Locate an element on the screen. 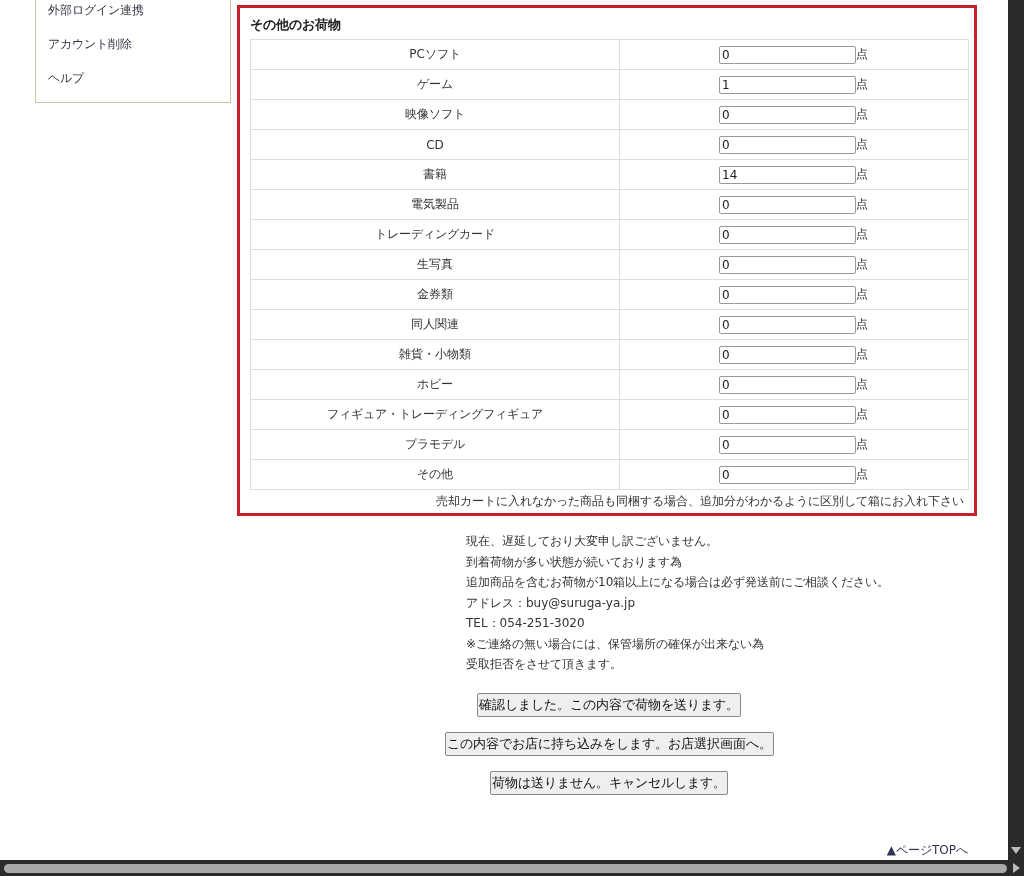 Image resolution: width=1024 pixels, height=876 pixels. action-button: この内容でお店に持ち込みをします。お店選択画面へ。 is located at coordinates (609, 743).